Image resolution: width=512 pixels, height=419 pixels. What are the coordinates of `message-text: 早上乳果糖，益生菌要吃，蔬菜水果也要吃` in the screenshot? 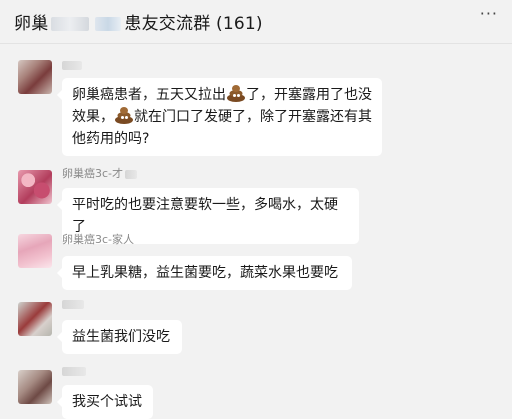 It's located at (205, 273).